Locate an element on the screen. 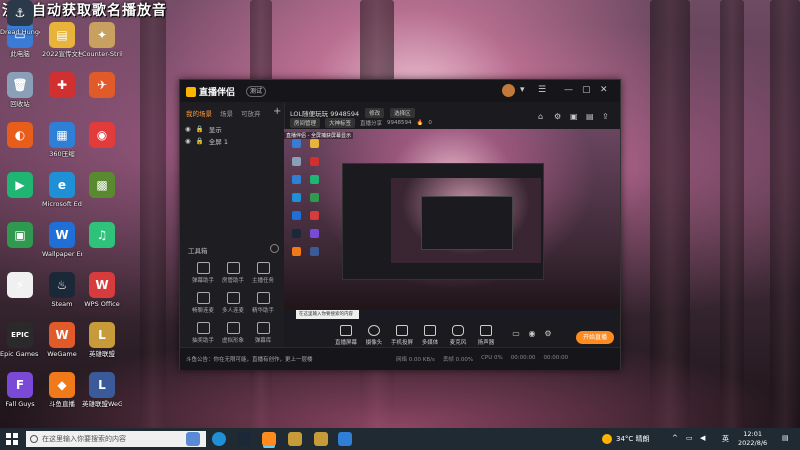  tray-chevron-icon: ^ is located at coordinates (675, 438).